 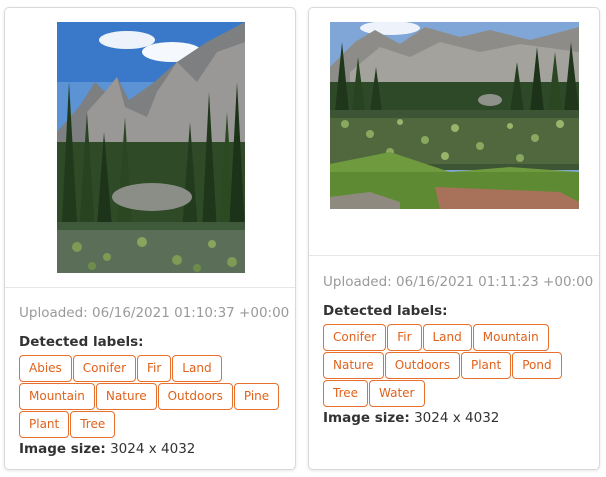 What do you see at coordinates (537, 365) in the screenshot?
I see `label-tag-pond: Pond` at bounding box center [537, 365].